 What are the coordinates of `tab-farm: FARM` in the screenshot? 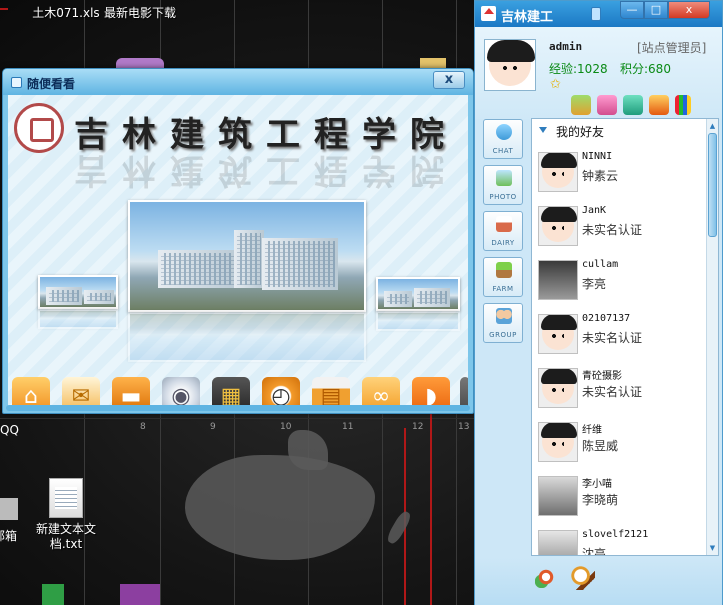 It's located at (503, 277).